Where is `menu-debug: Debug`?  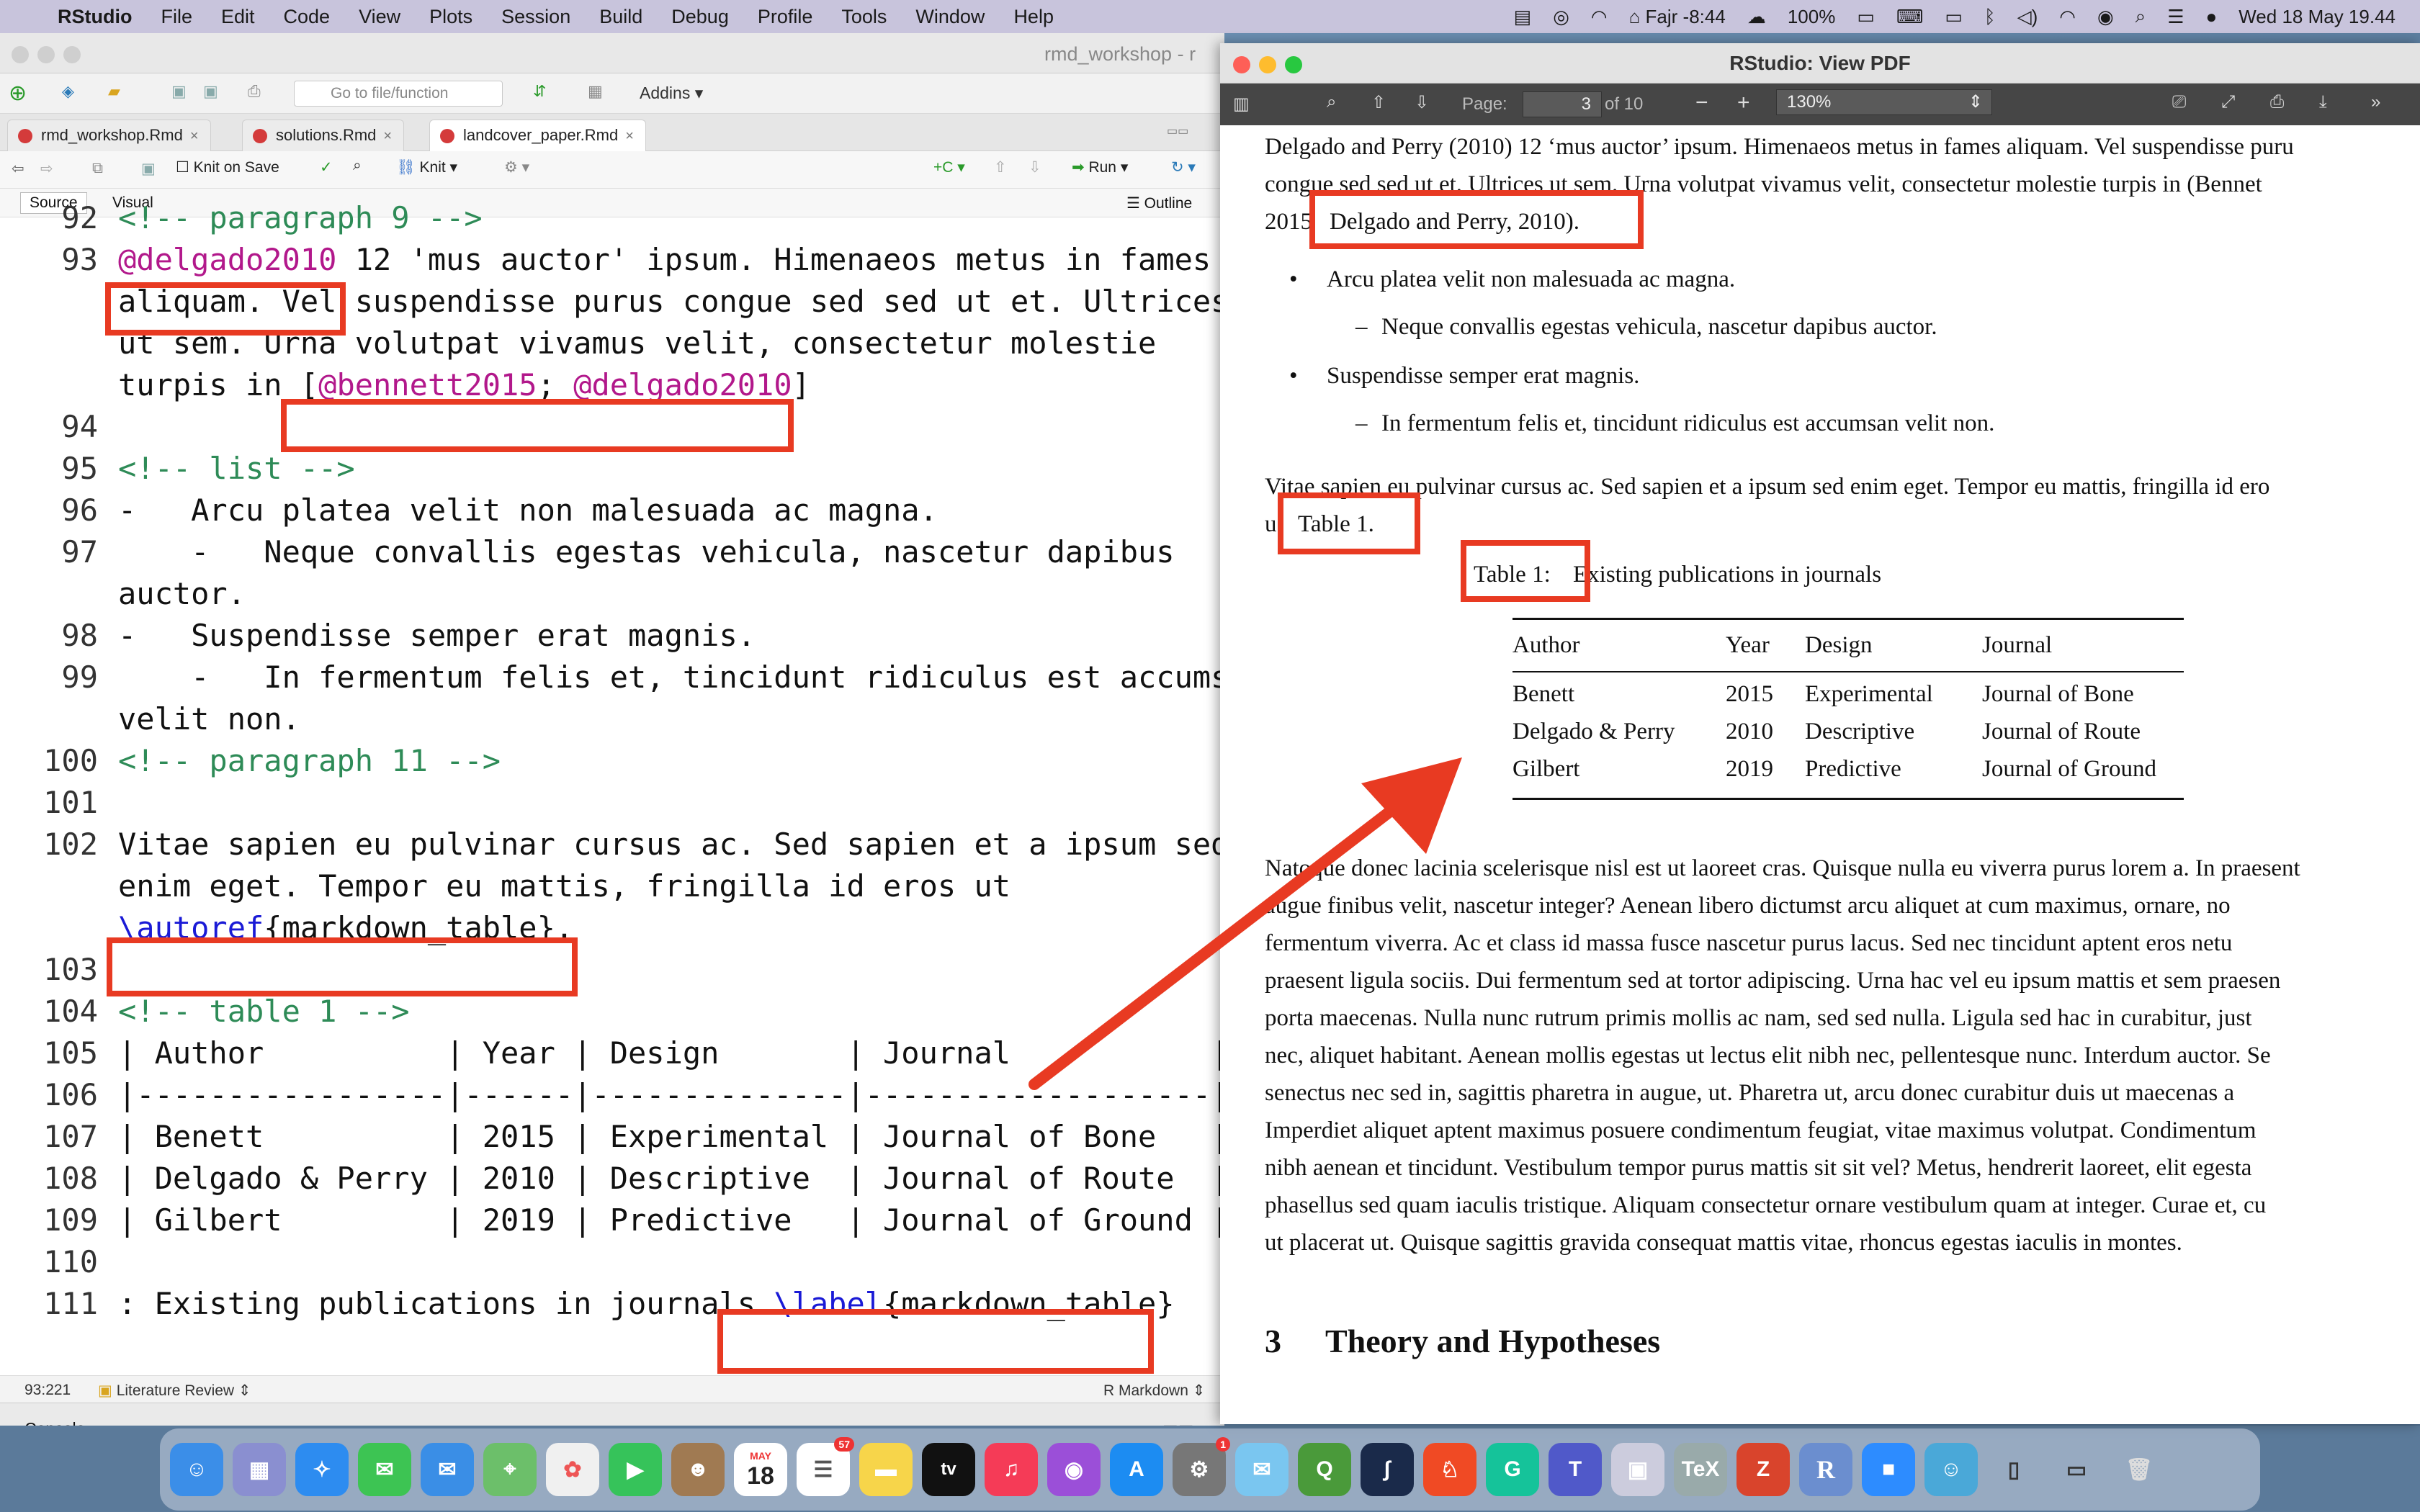
menu-debug: Debug is located at coordinates (700, 17).